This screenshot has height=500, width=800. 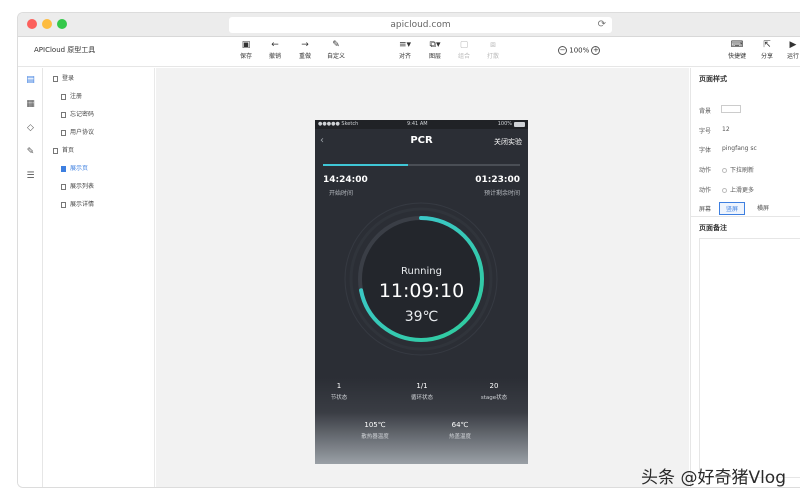 I want to click on app-toolbar: APICloud 原型工具 ▣ 保存 ← 撤销 → 重做 ✎ 自定义 ≡▾ 对齐, so click(x=409, y=52).